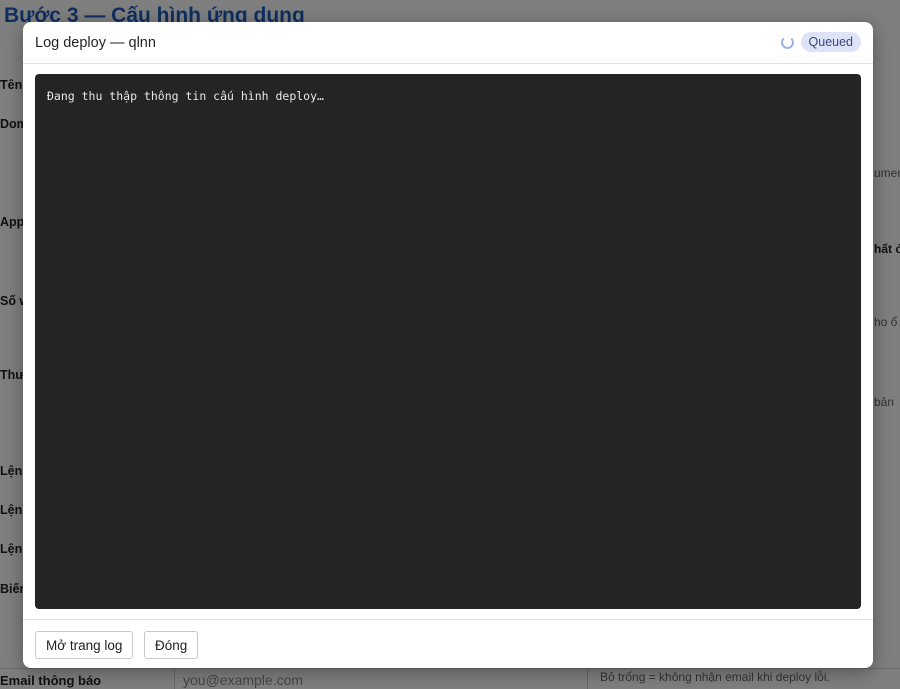 This screenshot has width=900, height=689. Describe the element at coordinates (830, 42) in the screenshot. I see `status-badge: Queued` at that location.